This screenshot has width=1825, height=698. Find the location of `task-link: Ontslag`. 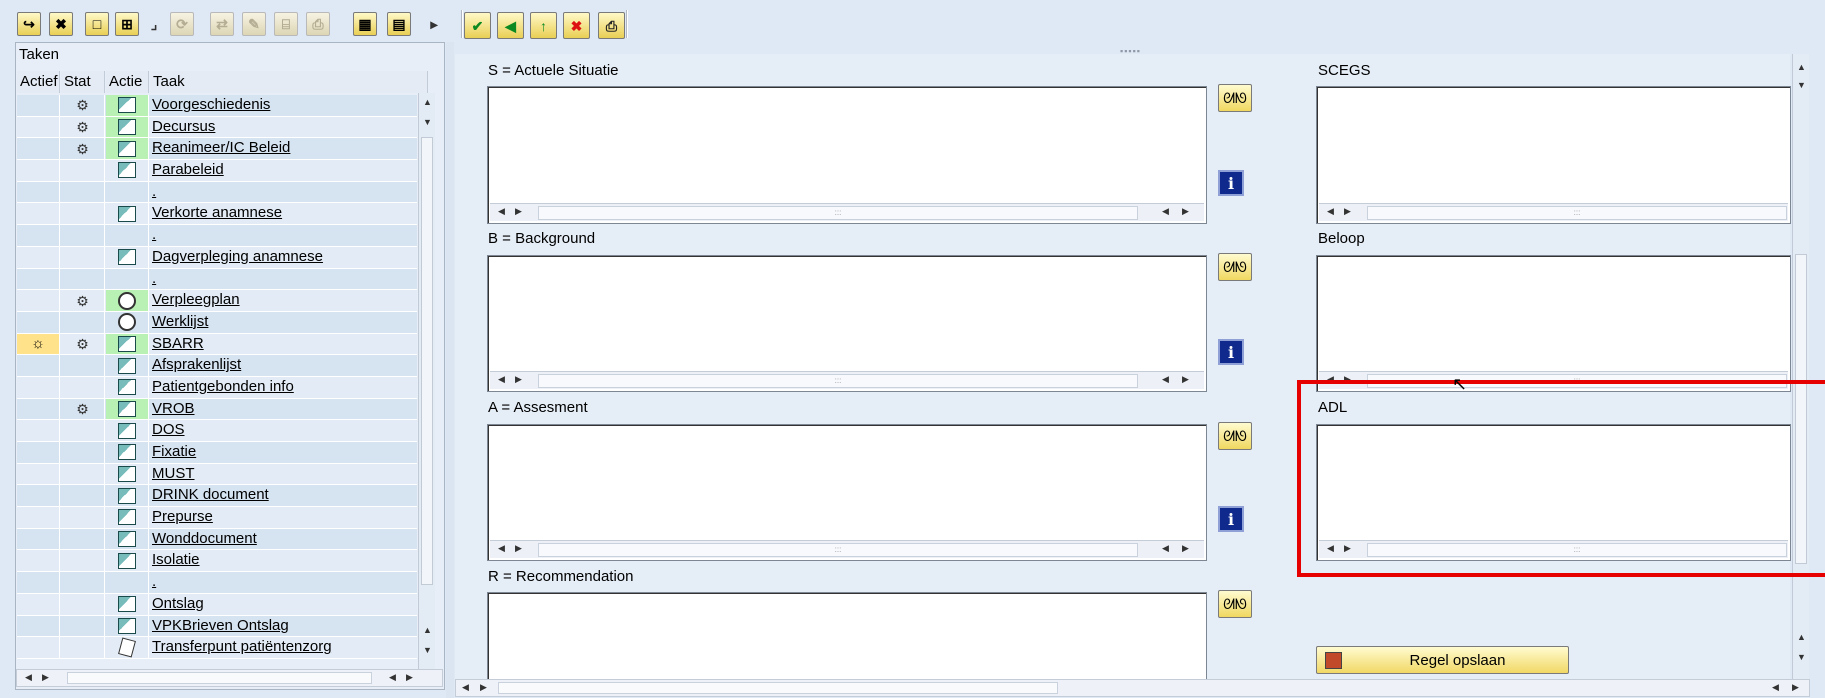

task-link: Ontslag is located at coordinates (283, 604).